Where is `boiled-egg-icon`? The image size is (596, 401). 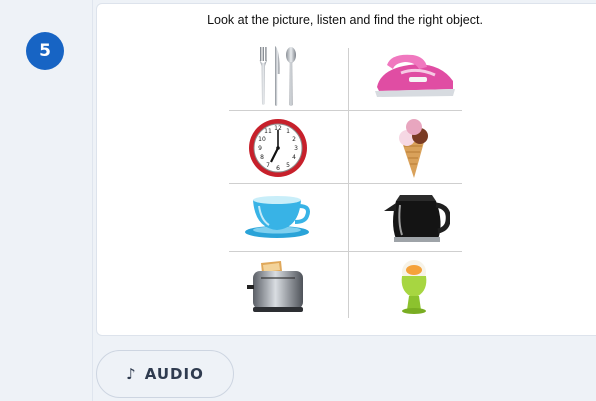 boiled-egg-icon is located at coordinates (414, 287).